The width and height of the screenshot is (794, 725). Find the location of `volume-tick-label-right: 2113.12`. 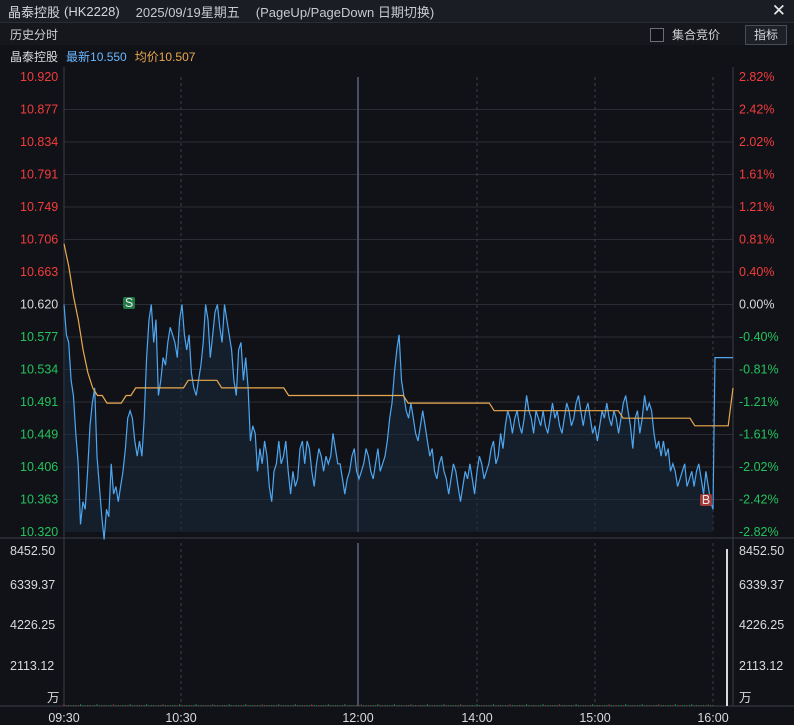

volume-tick-label-right: 2113.12 is located at coordinates (761, 666).